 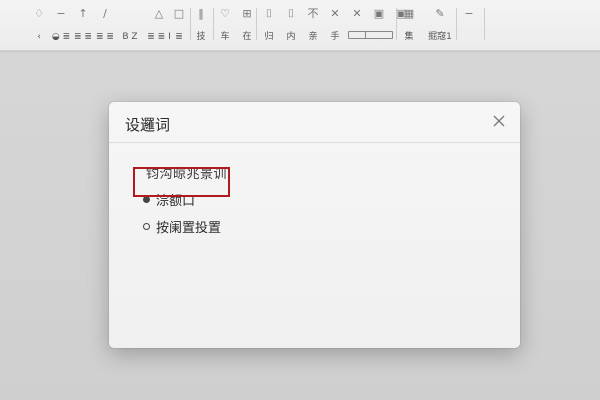 I want to click on option-radio-2: 按阑置投置, so click(x=182, y=226).